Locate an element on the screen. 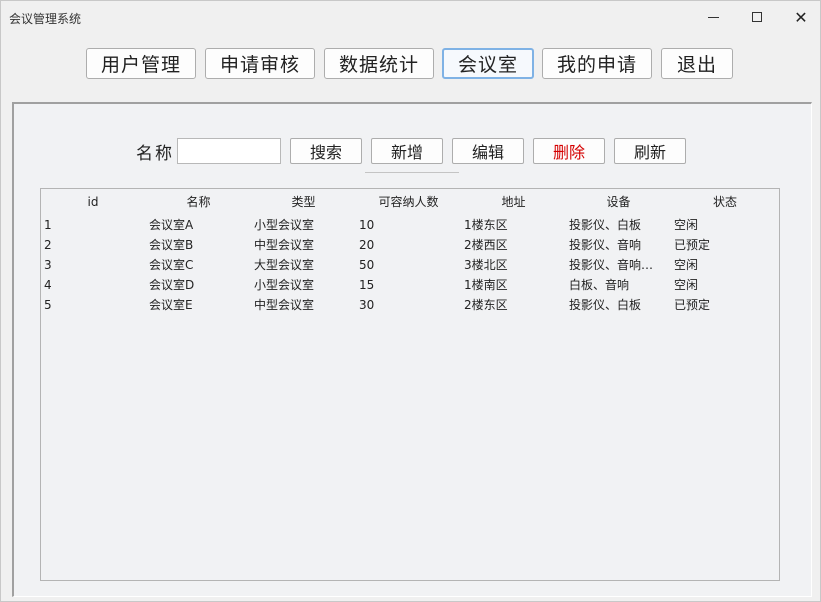  delete-button: 删除 is located at coordinates (569, 151).